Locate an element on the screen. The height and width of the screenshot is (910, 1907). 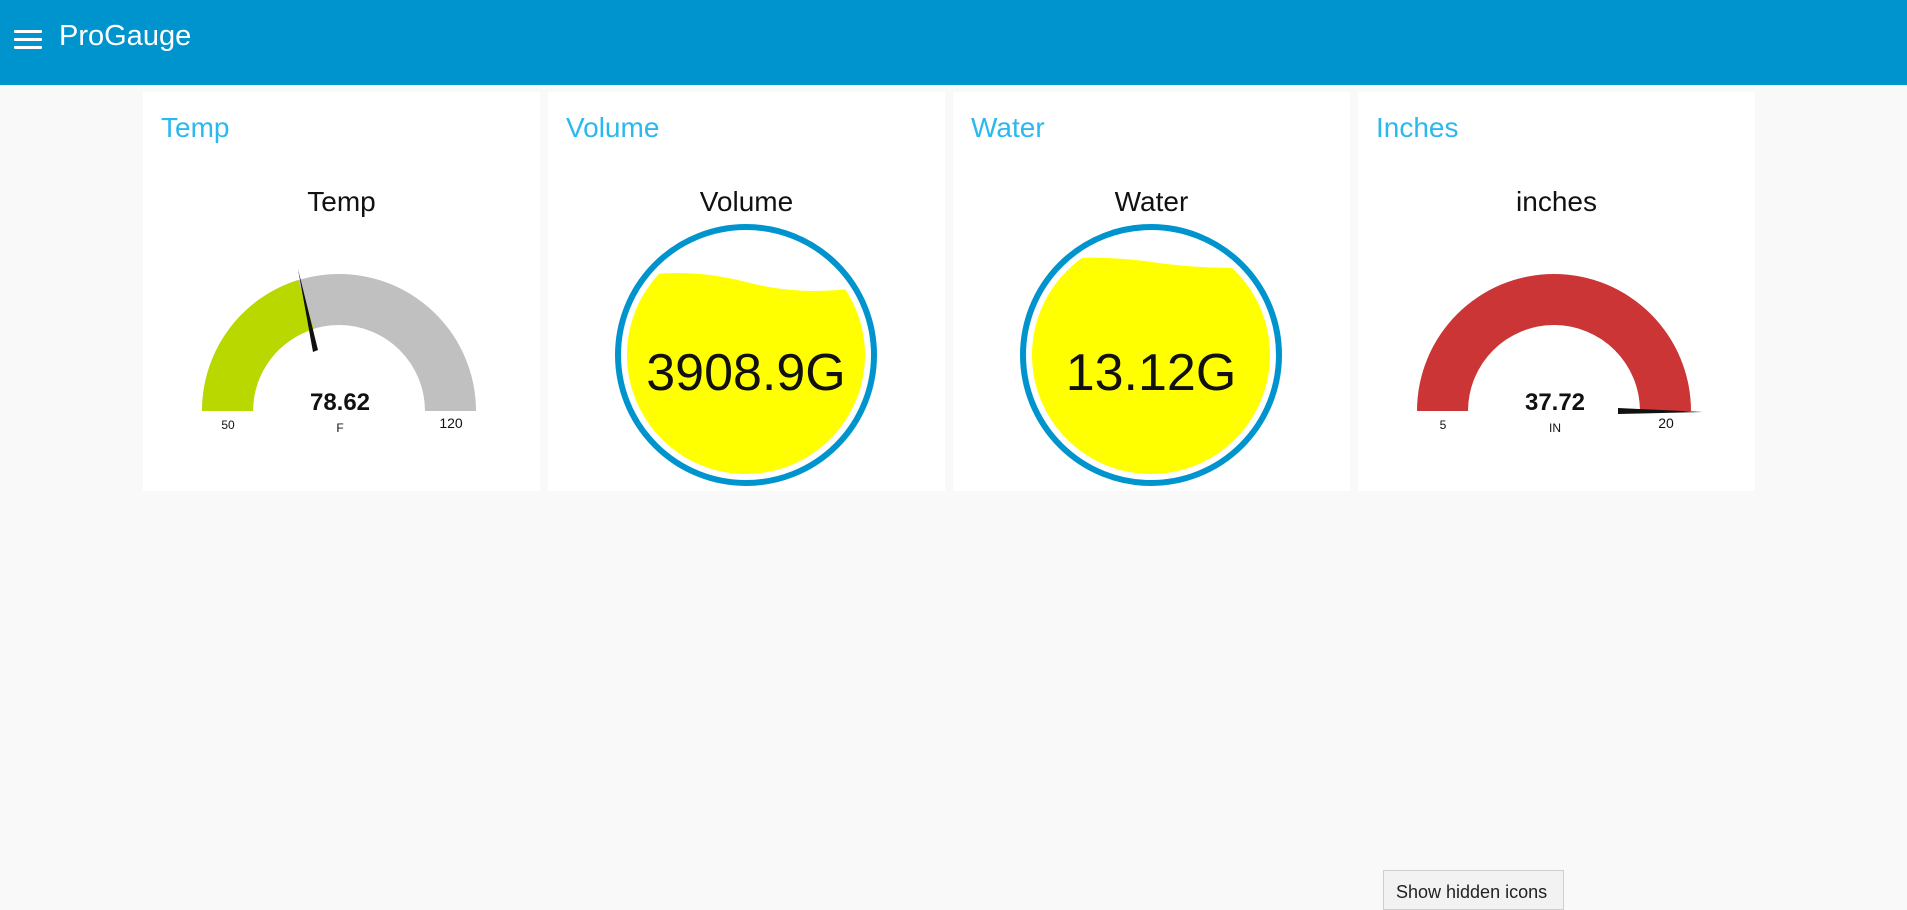
card-volume: Volume Volume 3908.9G is located at coordinates (746, 291).